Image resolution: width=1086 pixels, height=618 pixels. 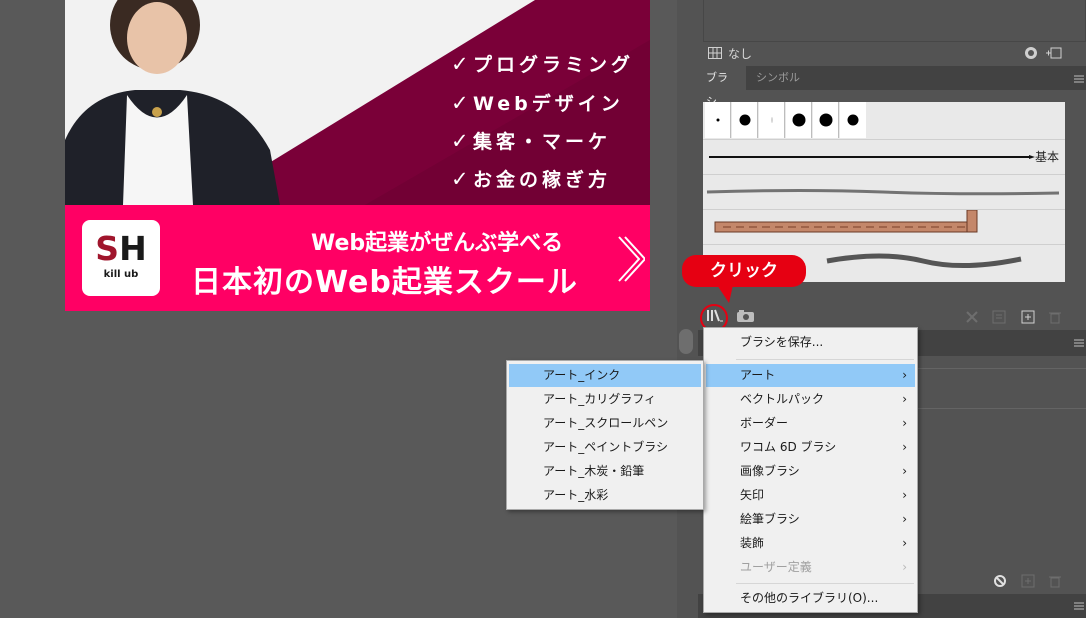 I want to click on submenu-item-art-scroll-pen: アート_スクロールペン, so click(x=605, y=423).